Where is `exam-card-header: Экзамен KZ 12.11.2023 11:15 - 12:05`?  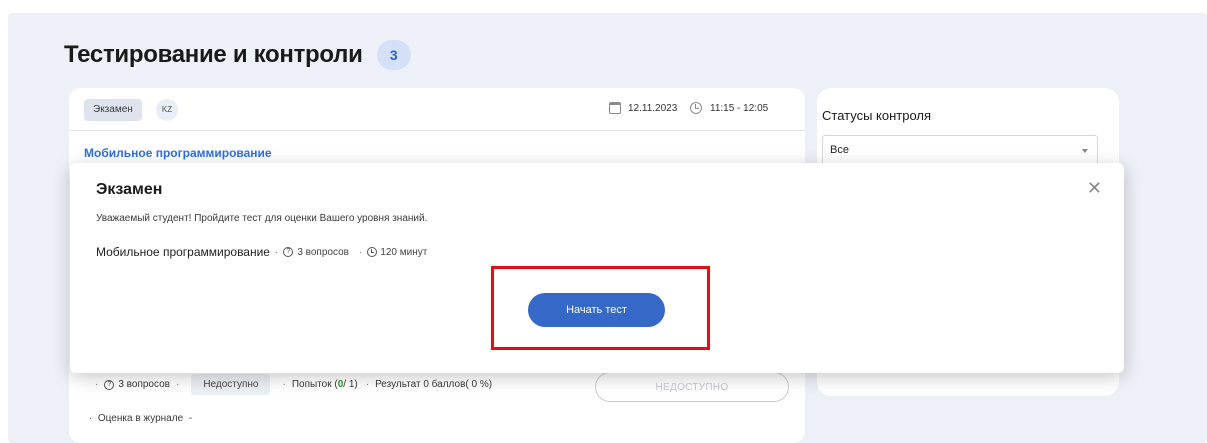 exam-card-header: Экзамен KZ 12.11.2023 11:15 - 12:05 is located at coordinates (437, 109).